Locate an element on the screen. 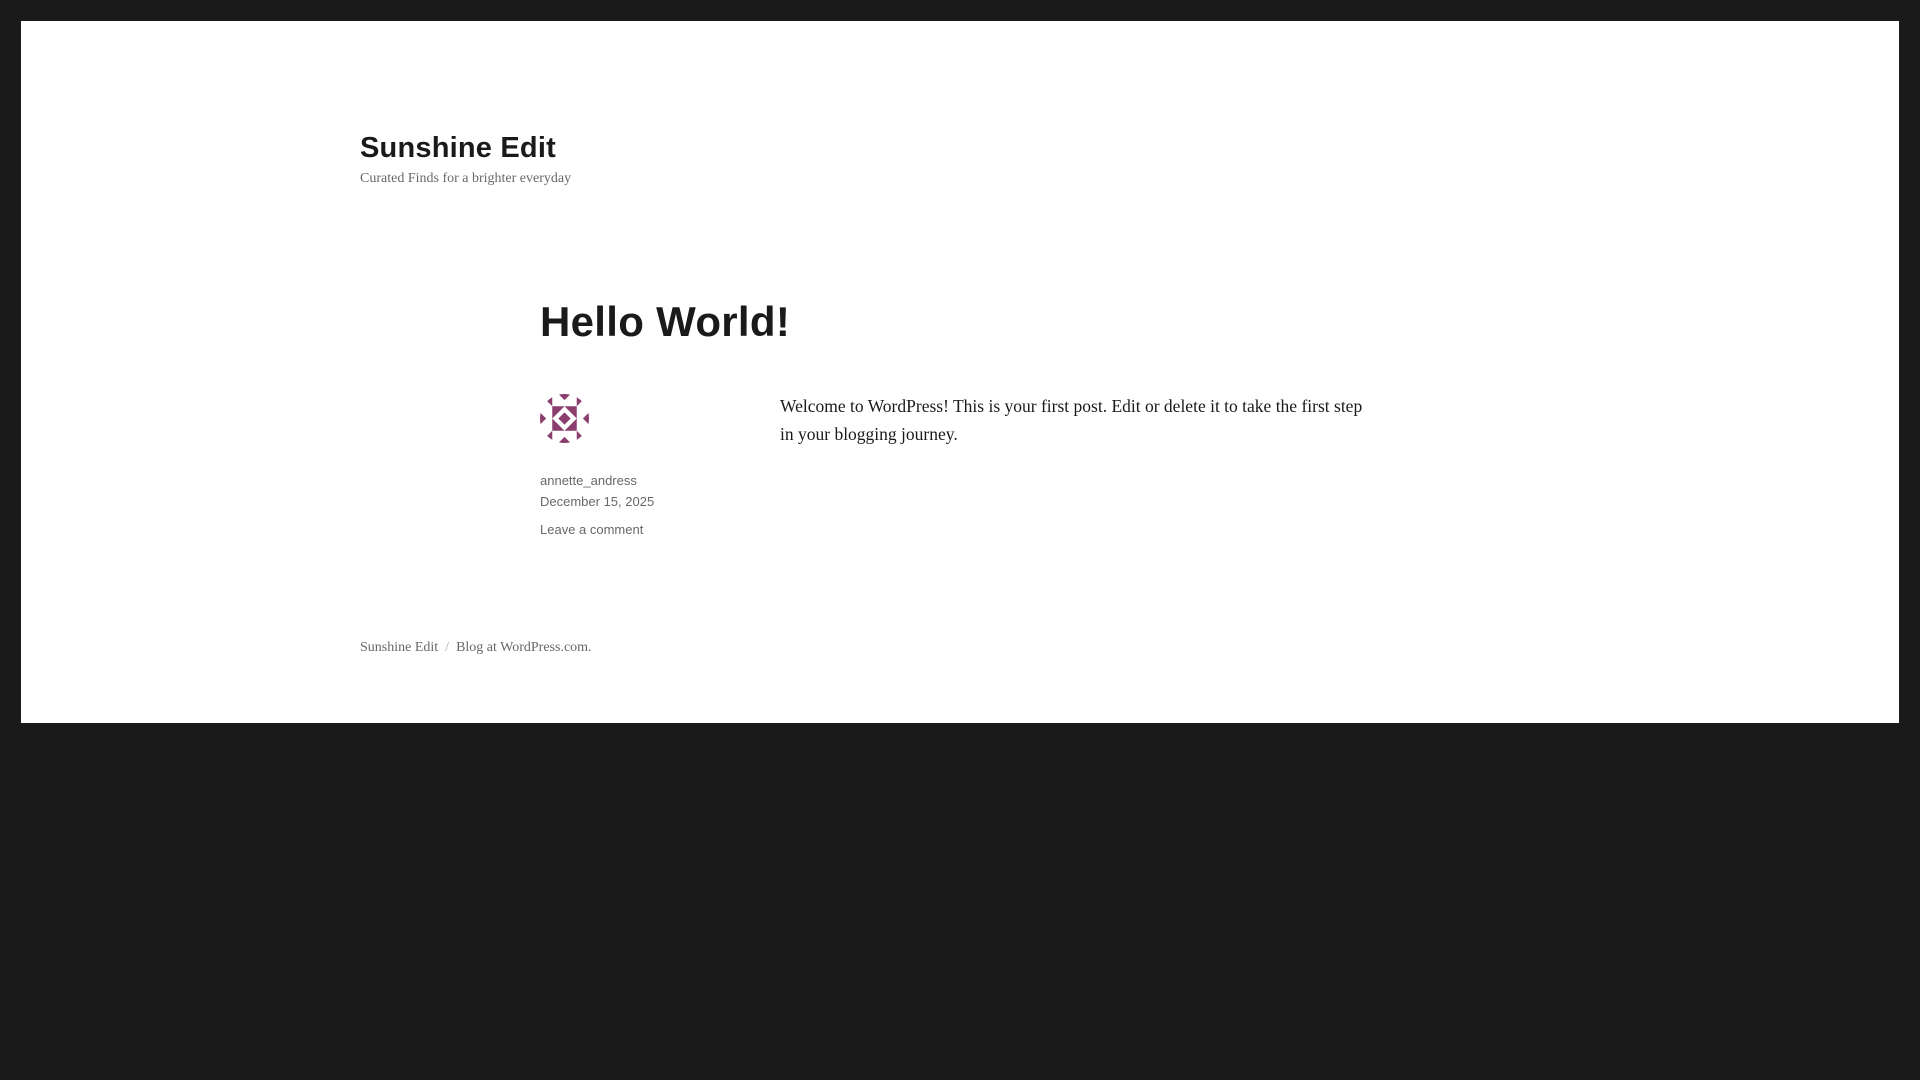 This screenshot has height=1080, width=1920. site-title-link: Sunshine Edit is located at coordinates (458, 148).